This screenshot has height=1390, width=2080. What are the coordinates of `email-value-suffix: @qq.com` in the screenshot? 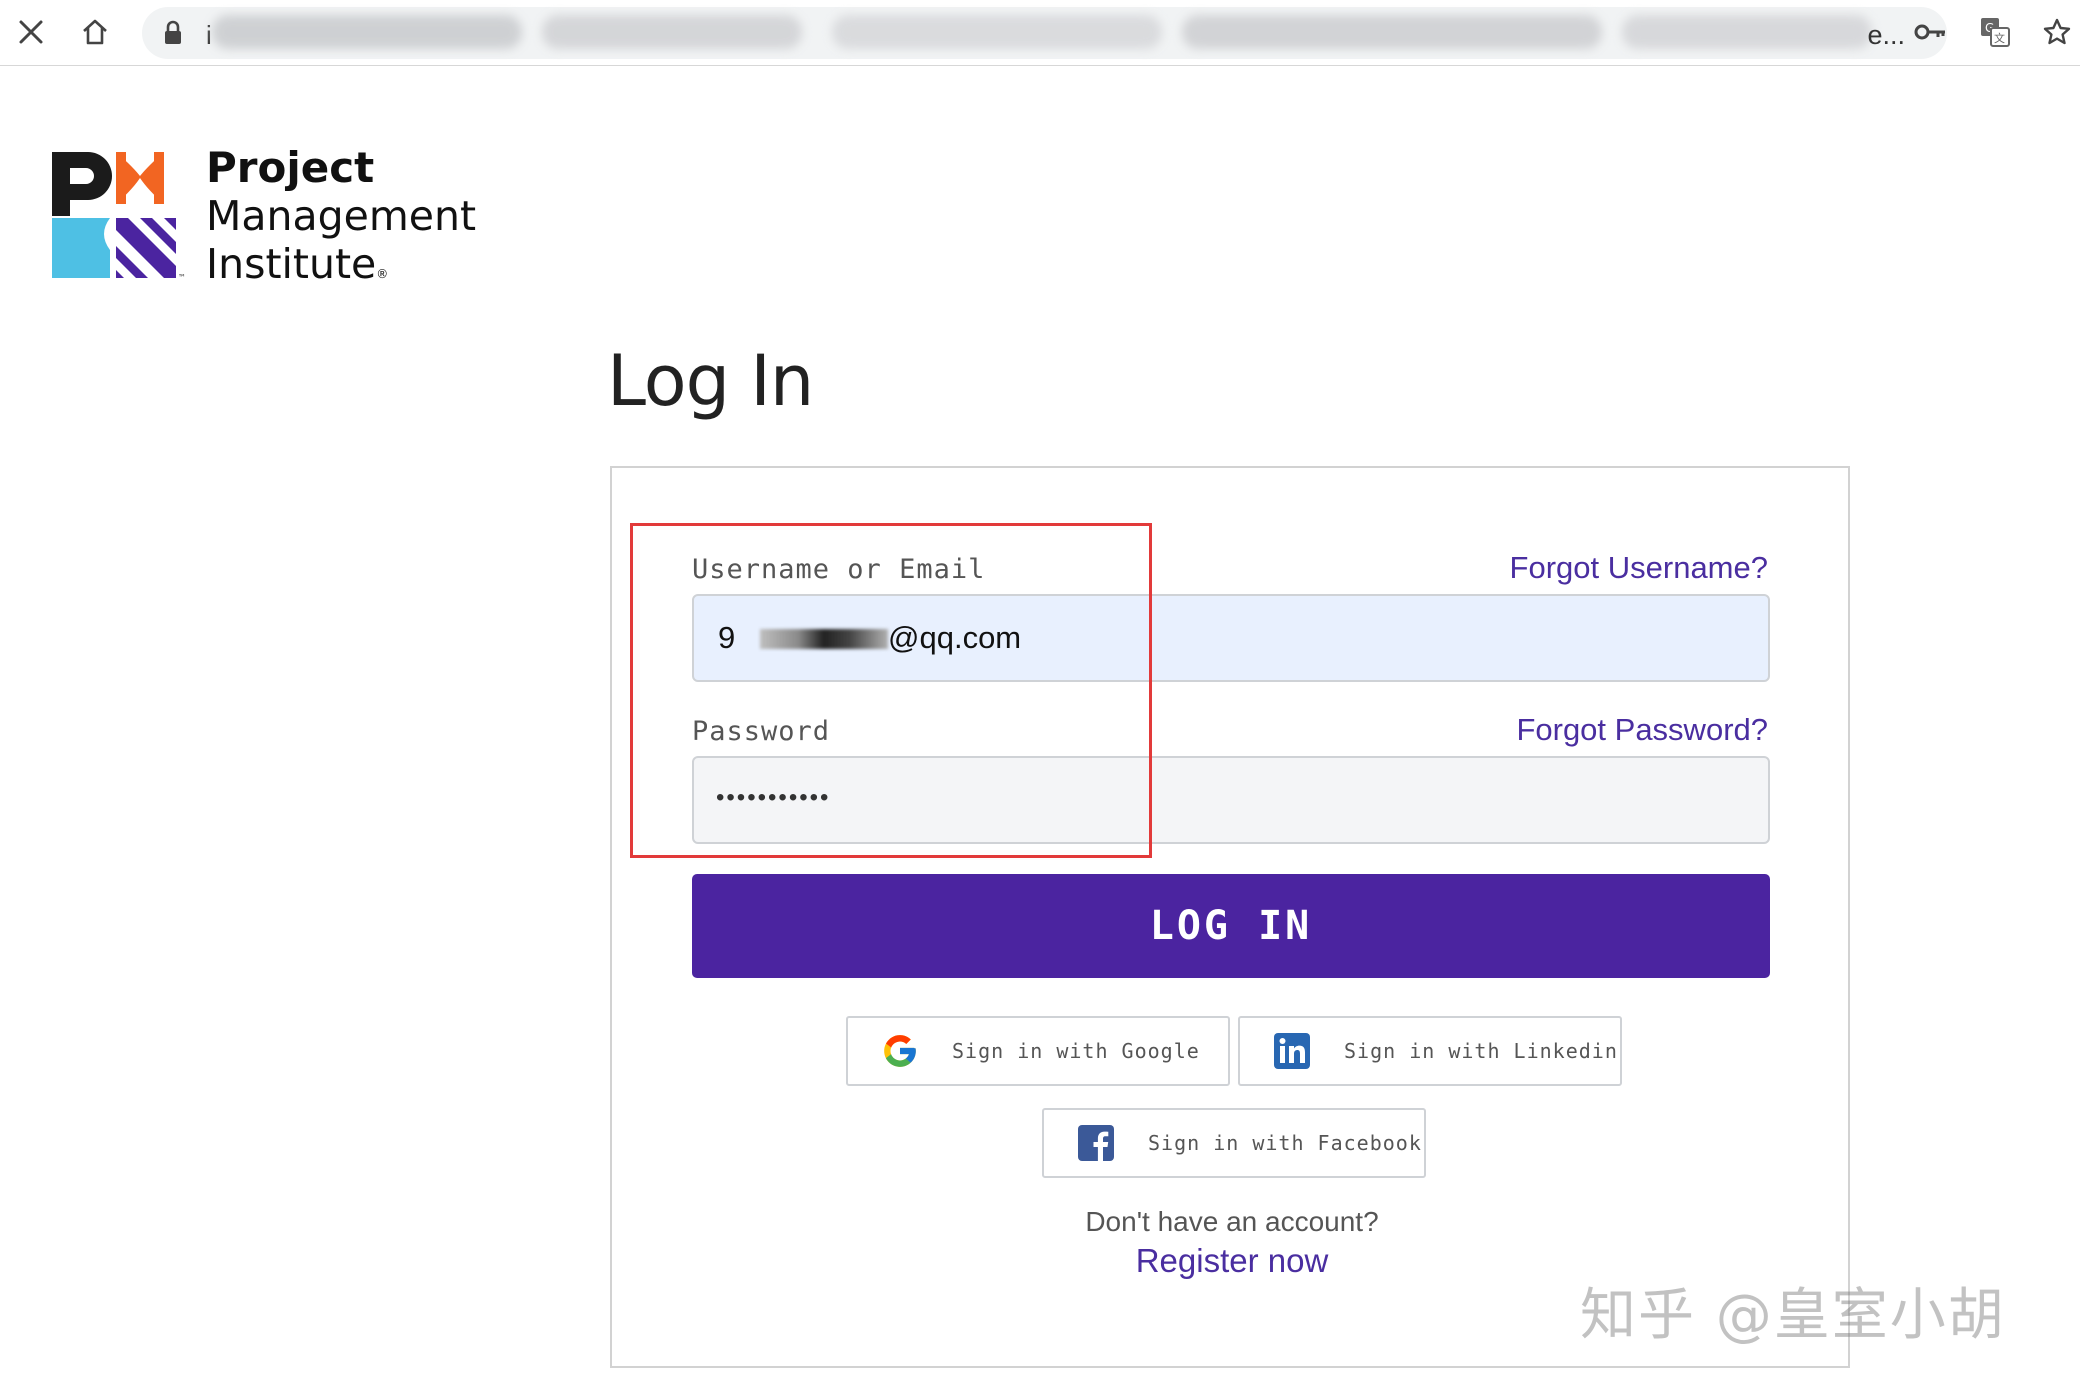 It's located at (955, 637).